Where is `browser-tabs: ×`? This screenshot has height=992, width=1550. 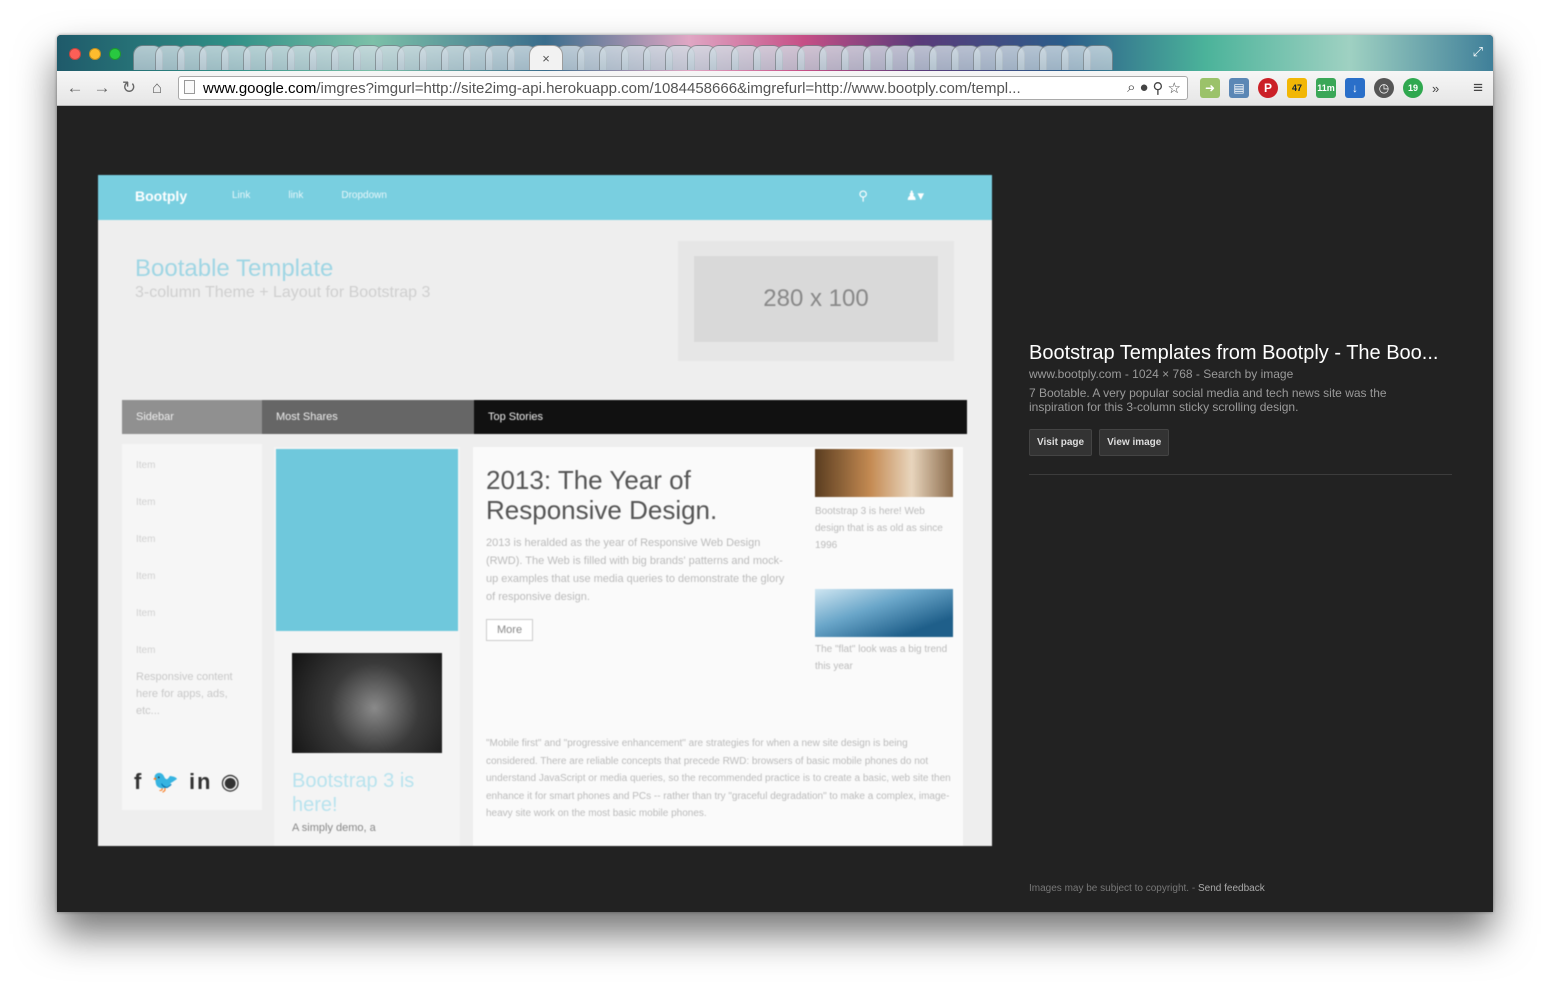
browser-tabs: × is located at coordinates (793, 58).